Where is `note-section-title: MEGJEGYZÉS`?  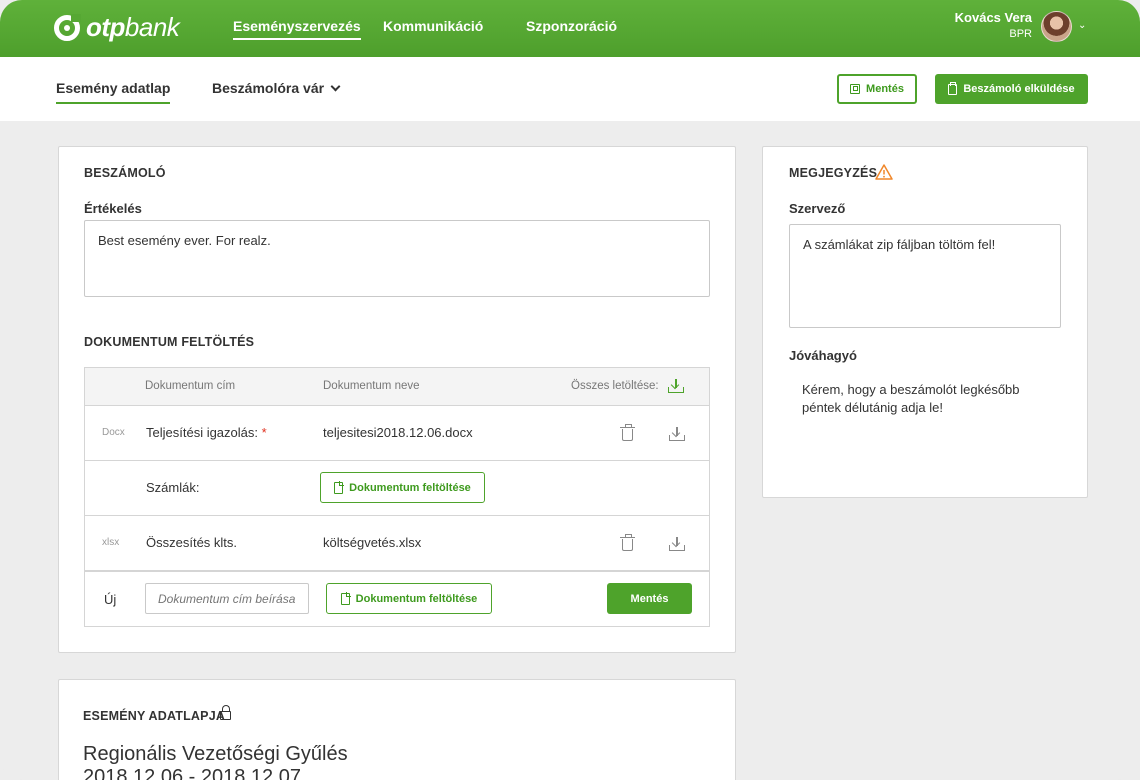 note-section-title: MEGJEGYZÉS is located at coordinates (833, 173).